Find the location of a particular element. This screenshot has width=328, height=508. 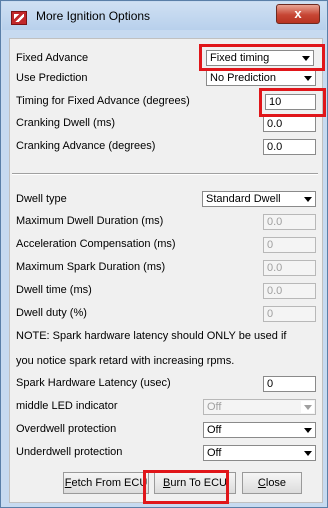

row-middle-led: middle LED indicator Off is located at coordinates (166, 406).